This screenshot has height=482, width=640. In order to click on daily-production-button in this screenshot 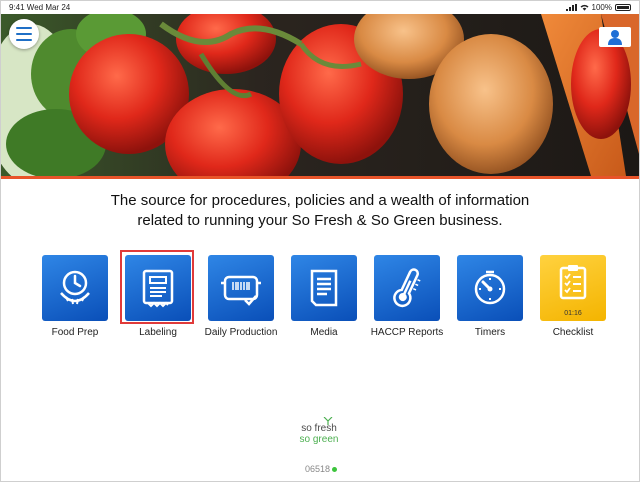, I will do `click(241, 288)`.